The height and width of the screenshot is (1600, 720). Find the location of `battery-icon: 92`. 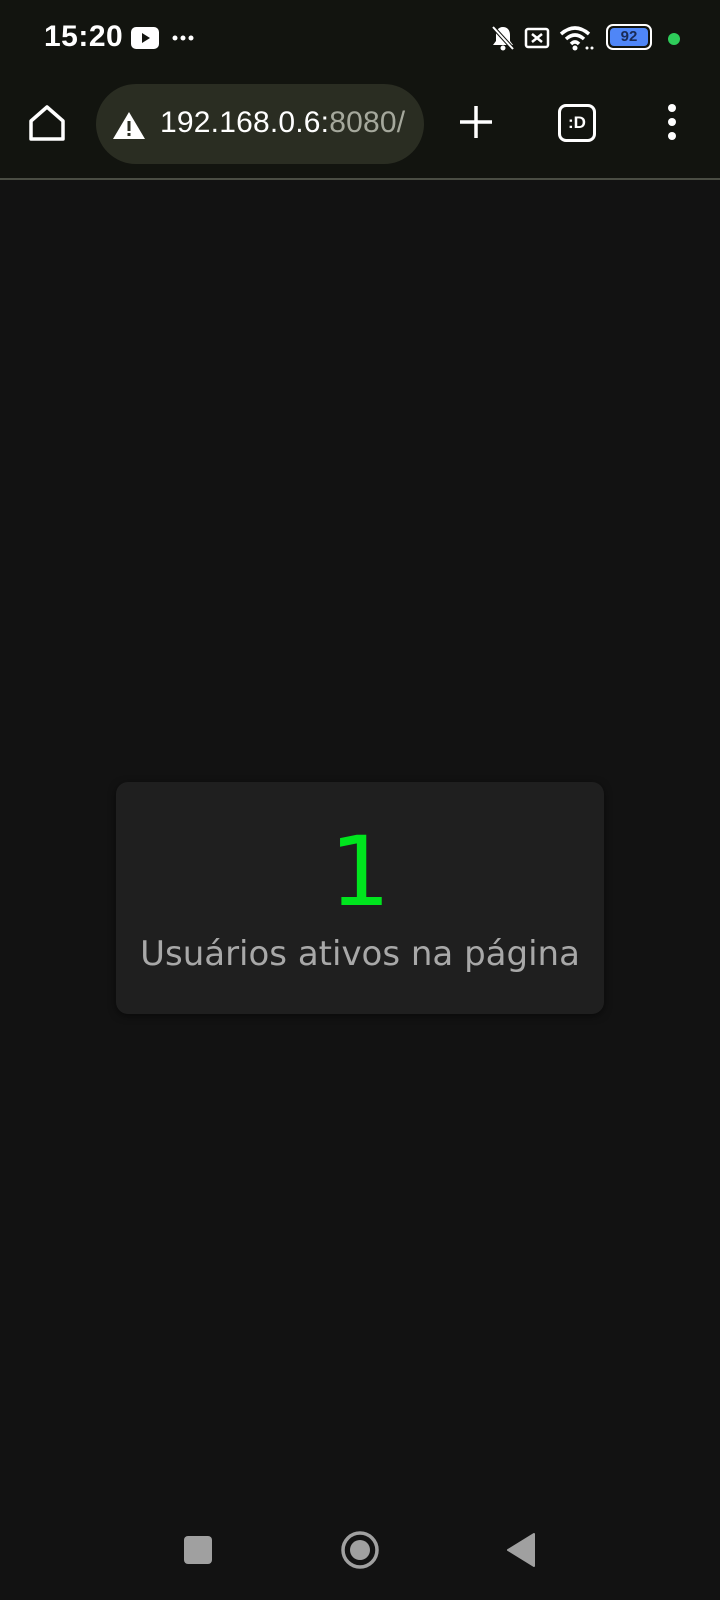

battery-icon: 92 is located at coordinates (629, 37).